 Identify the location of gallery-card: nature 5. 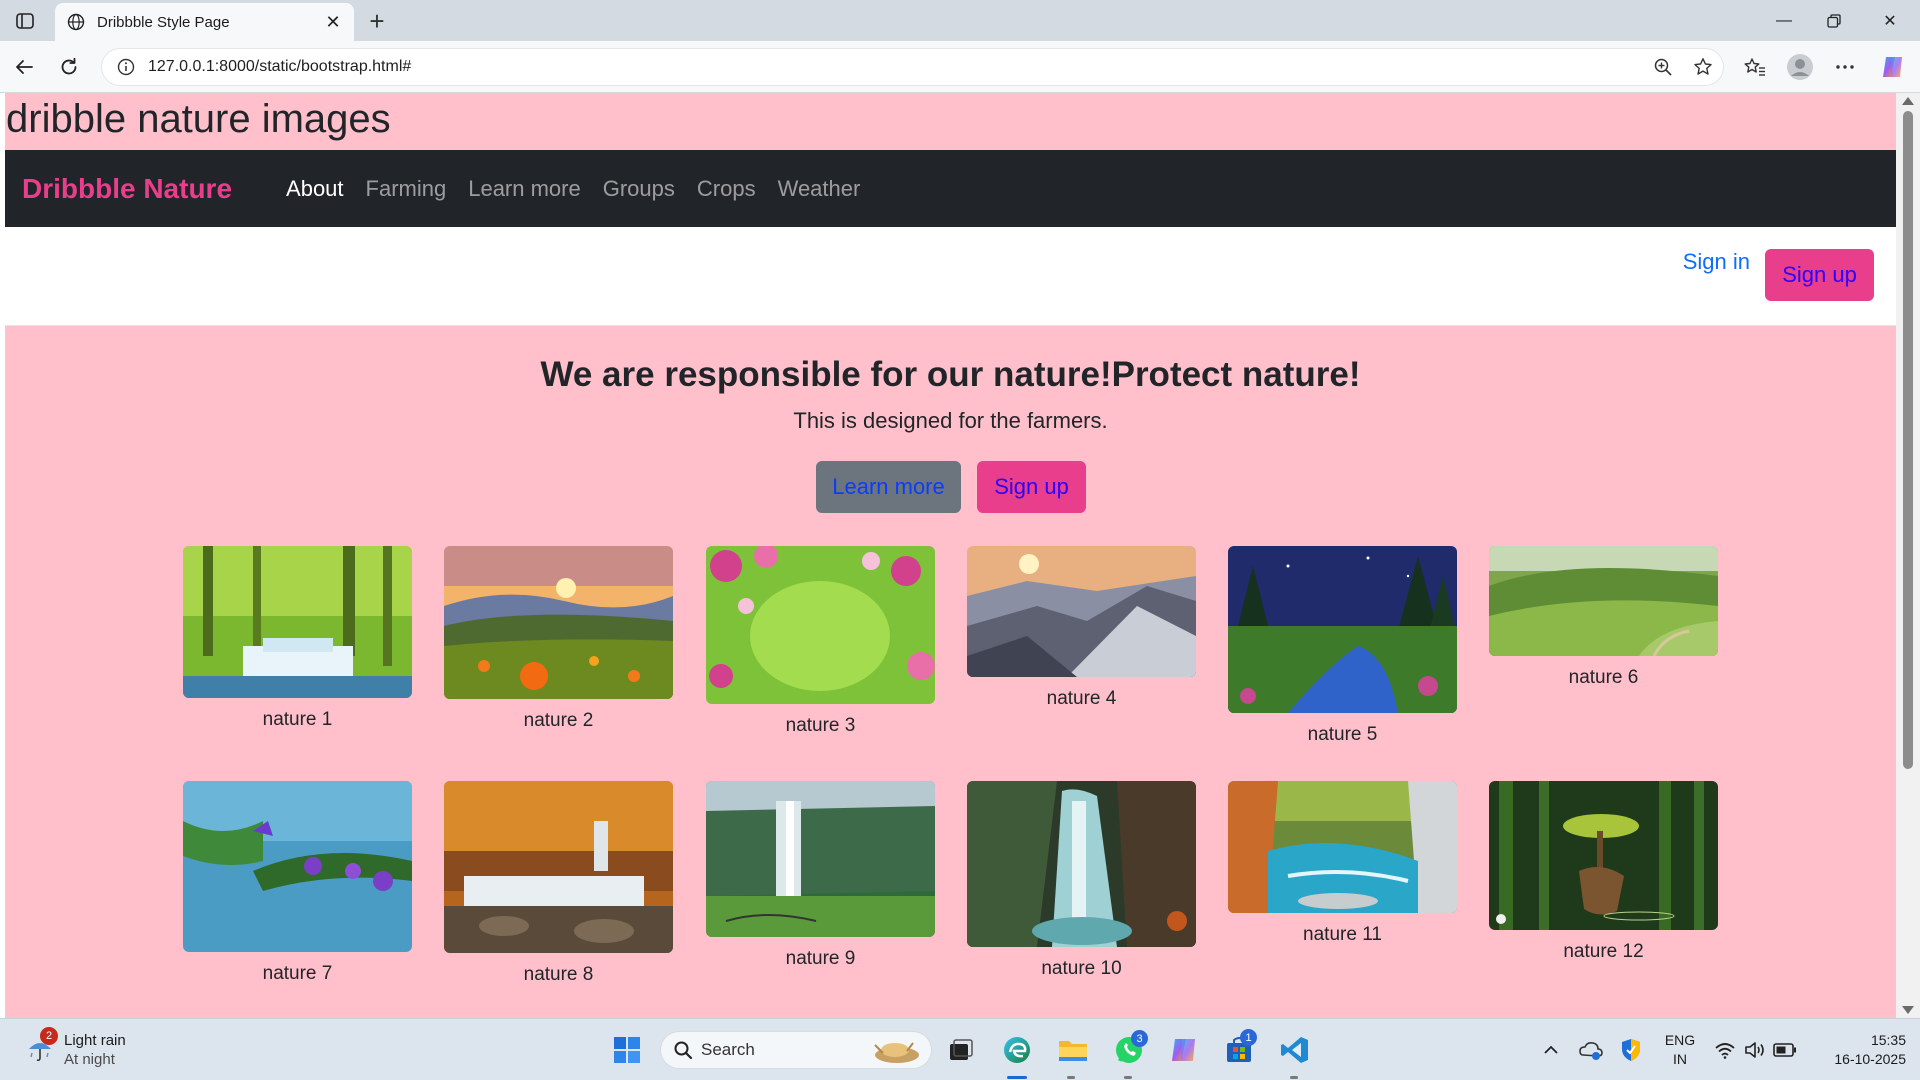
(1342, 646).